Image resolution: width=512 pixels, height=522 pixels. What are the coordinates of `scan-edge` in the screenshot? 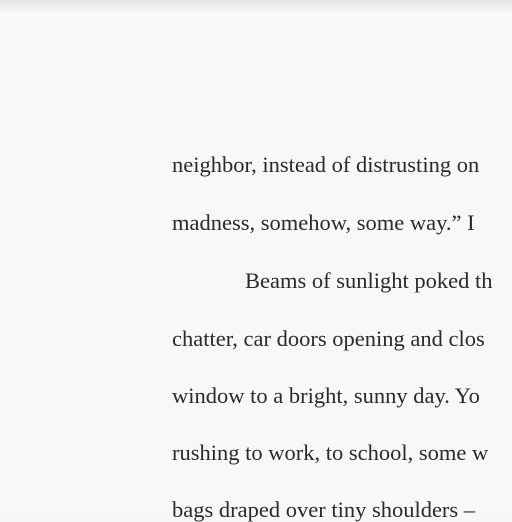 It's located at (256, 6).